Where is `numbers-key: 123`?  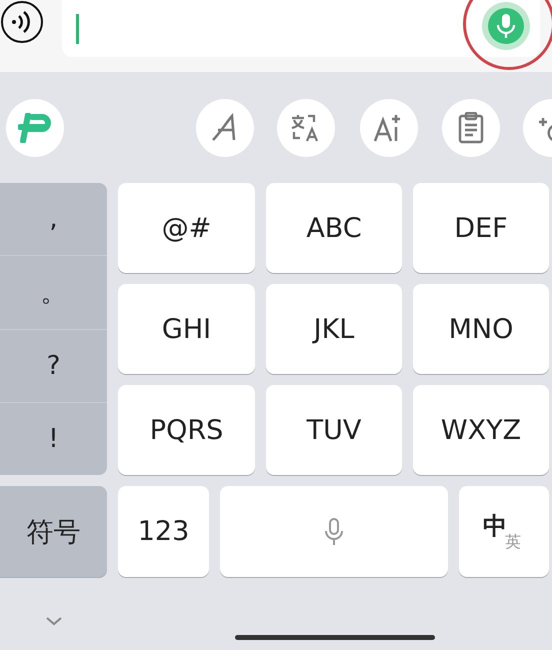 numbers-key: 123 is located at coordinates (163, 531).